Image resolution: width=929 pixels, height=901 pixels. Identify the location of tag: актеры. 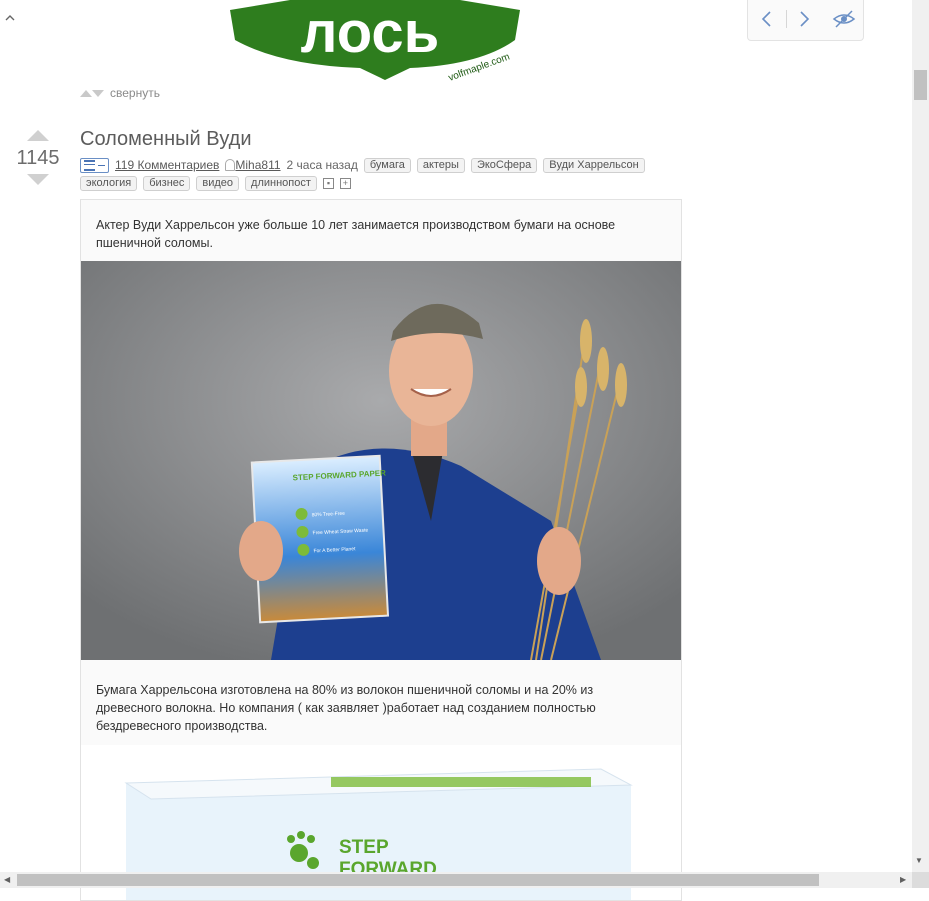
(440, 165).